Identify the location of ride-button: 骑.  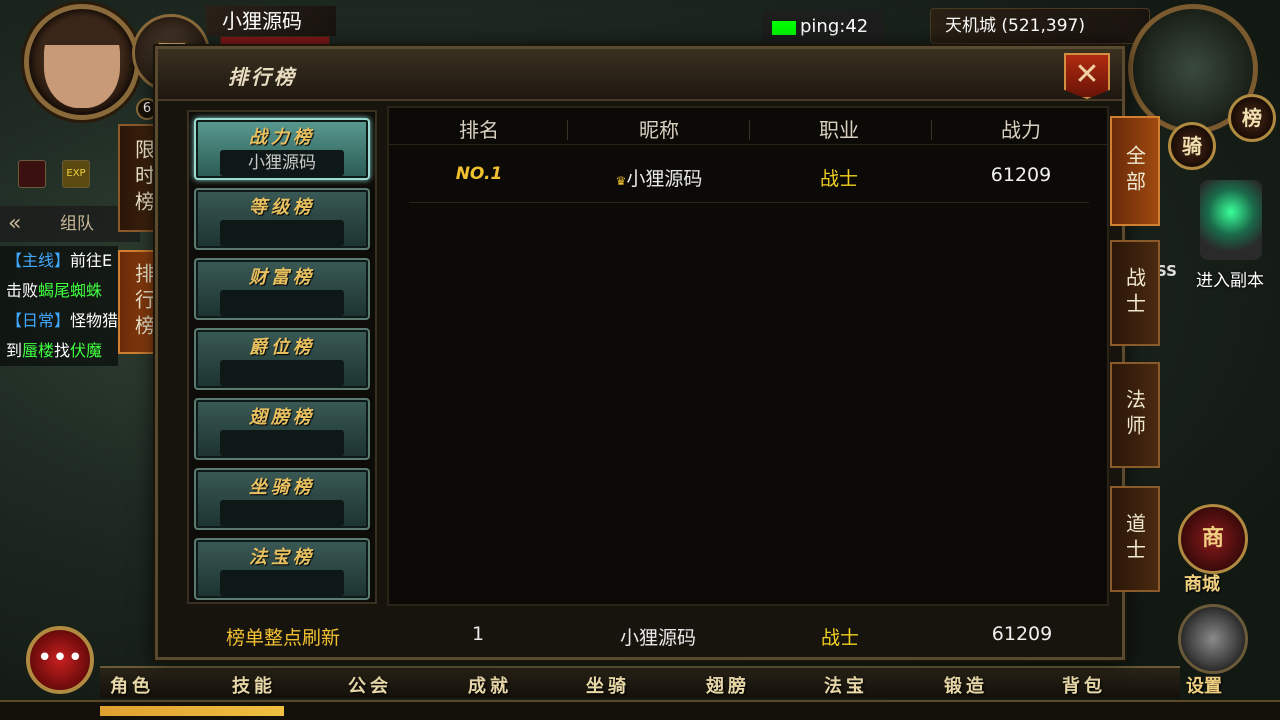
(1192, 146).